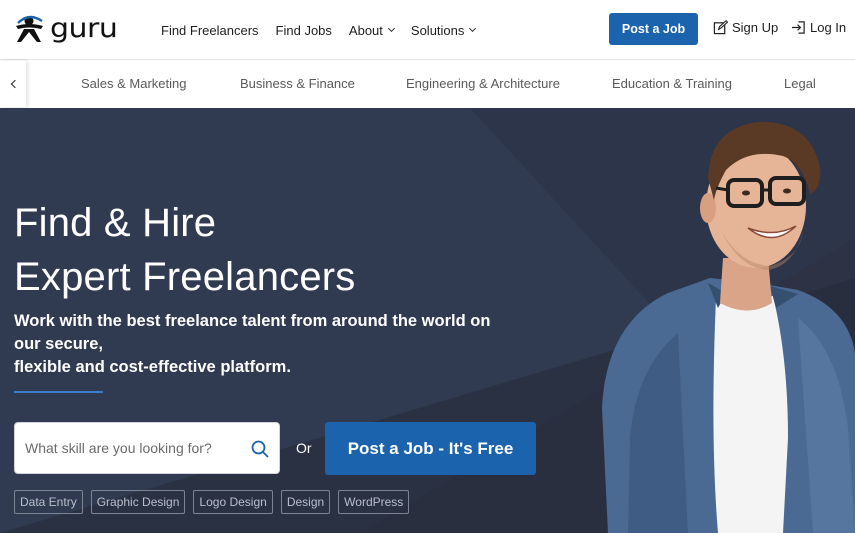  I want to click on log-in-link: Log In, so click(818, 27).